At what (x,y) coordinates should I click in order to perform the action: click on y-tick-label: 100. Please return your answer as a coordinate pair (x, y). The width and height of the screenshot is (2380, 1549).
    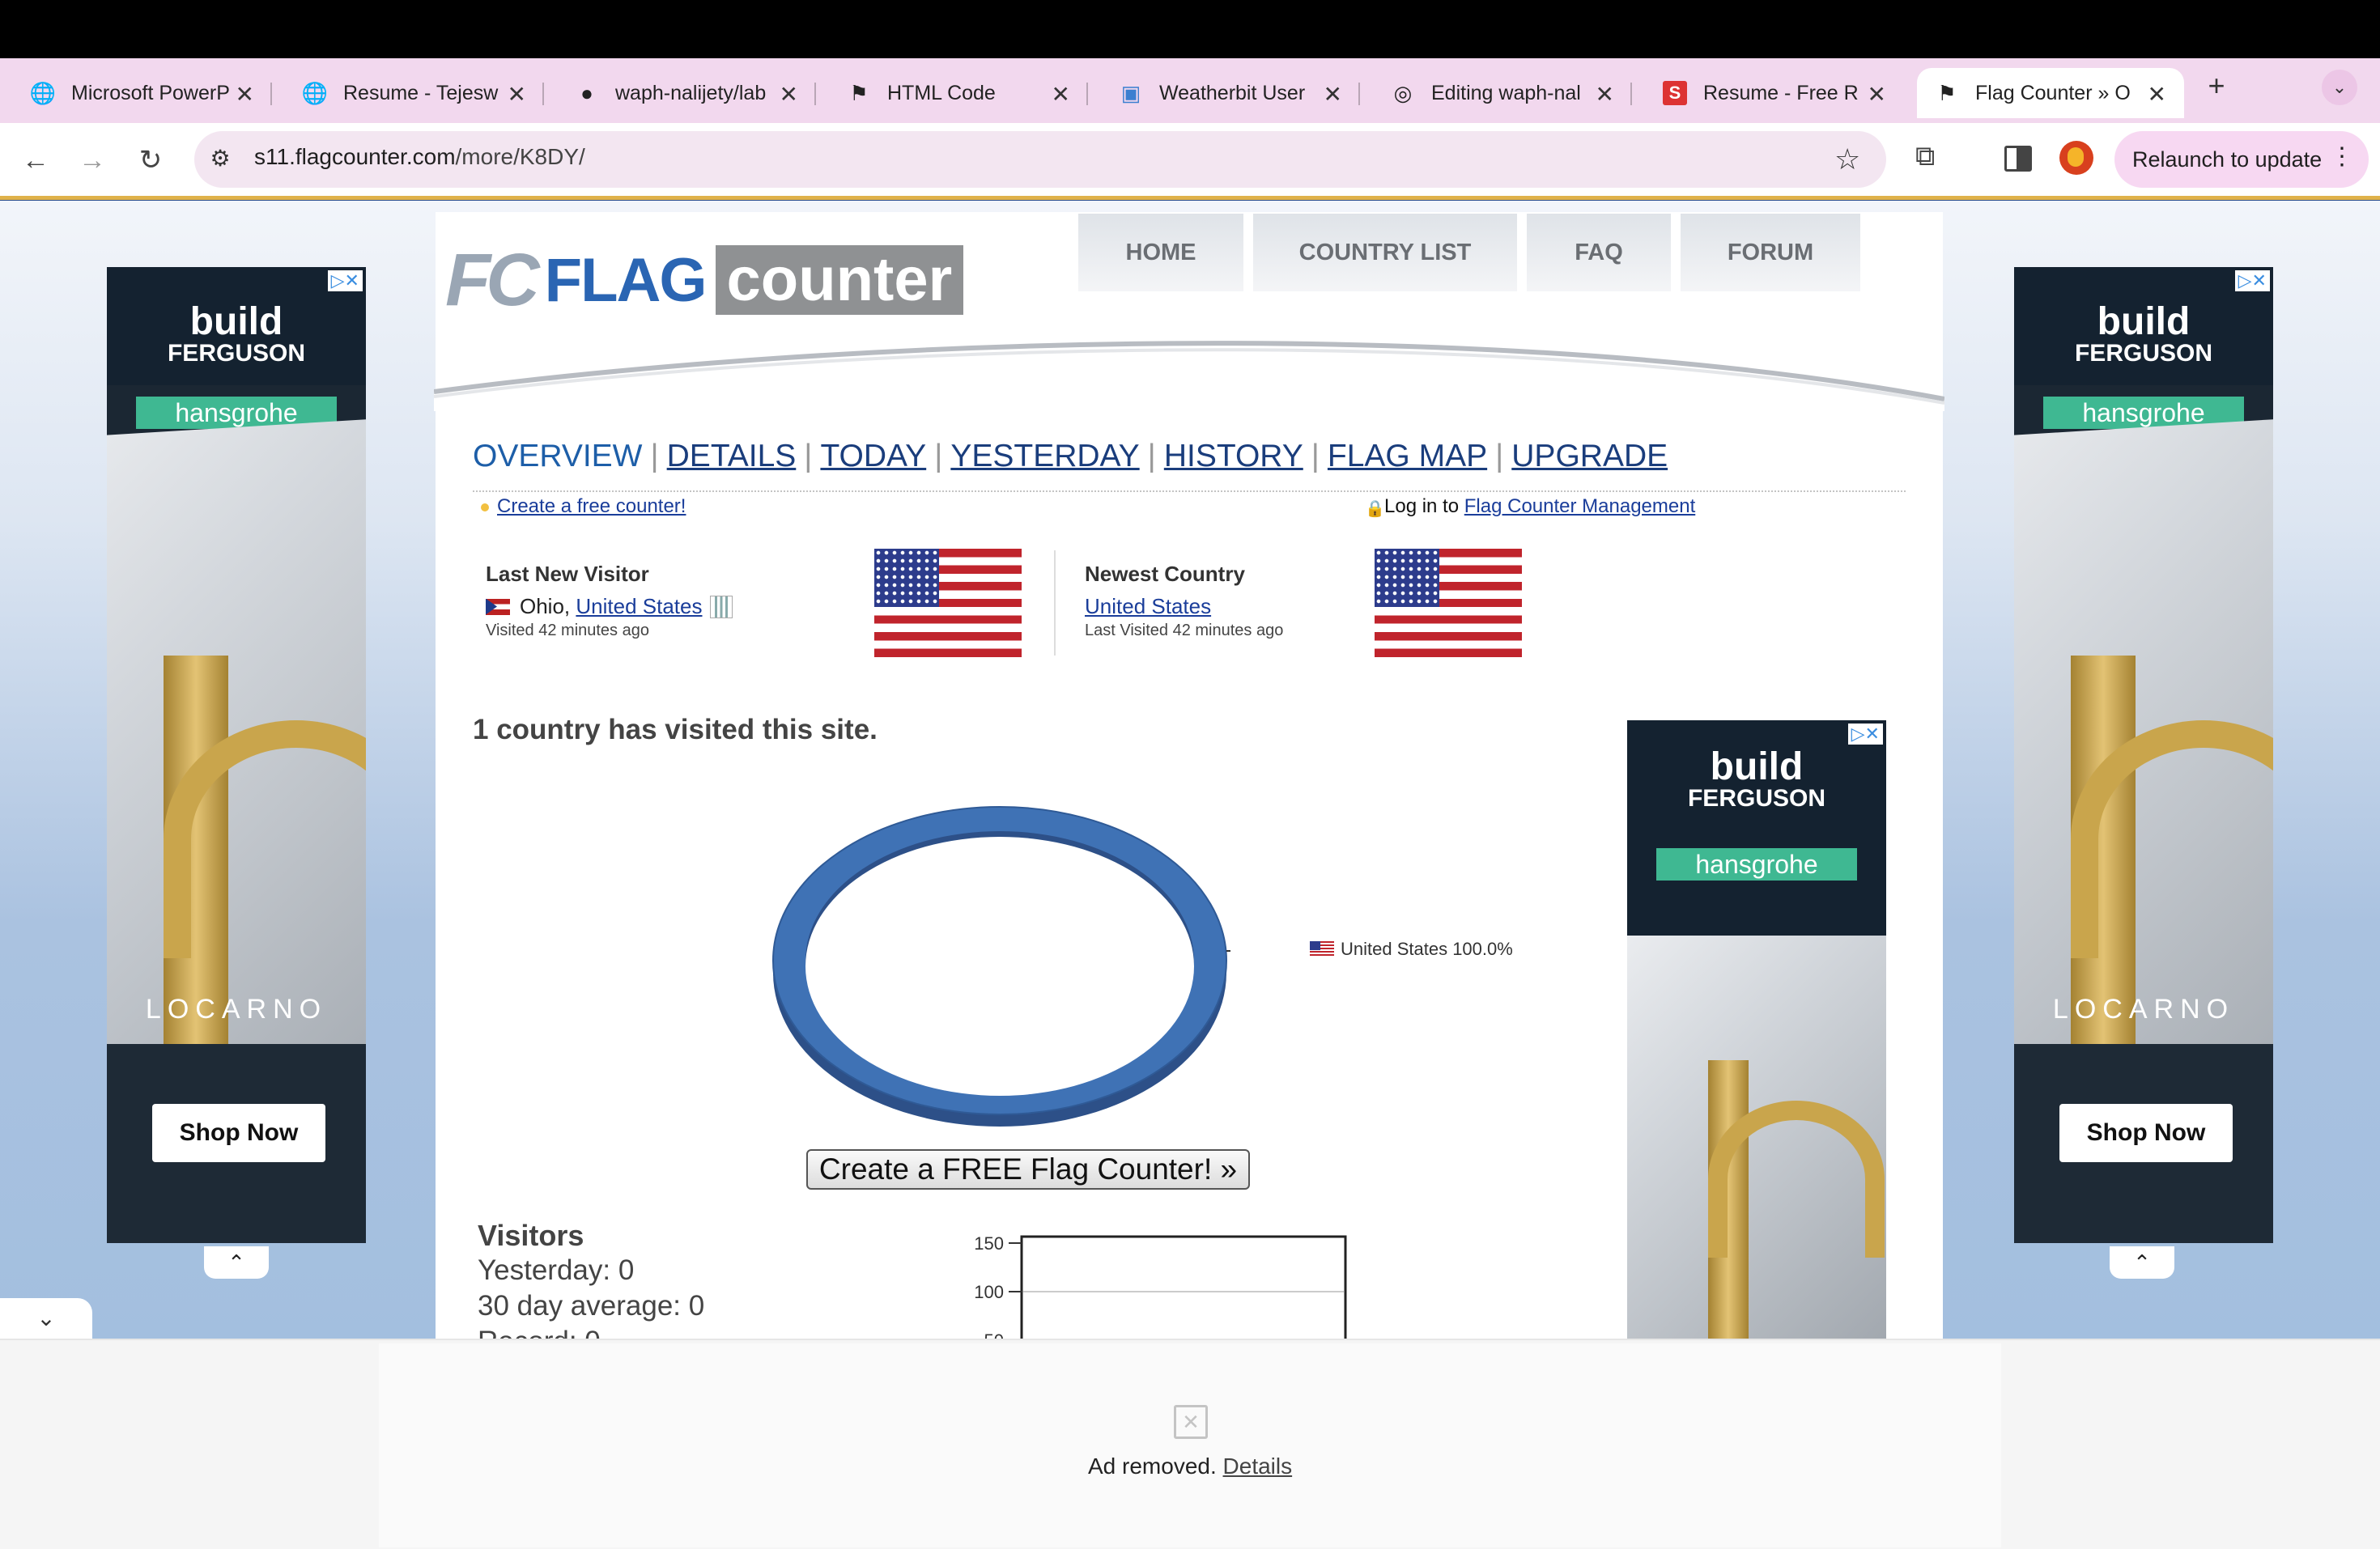
    Looking at the image, I should click on (989, 1292).